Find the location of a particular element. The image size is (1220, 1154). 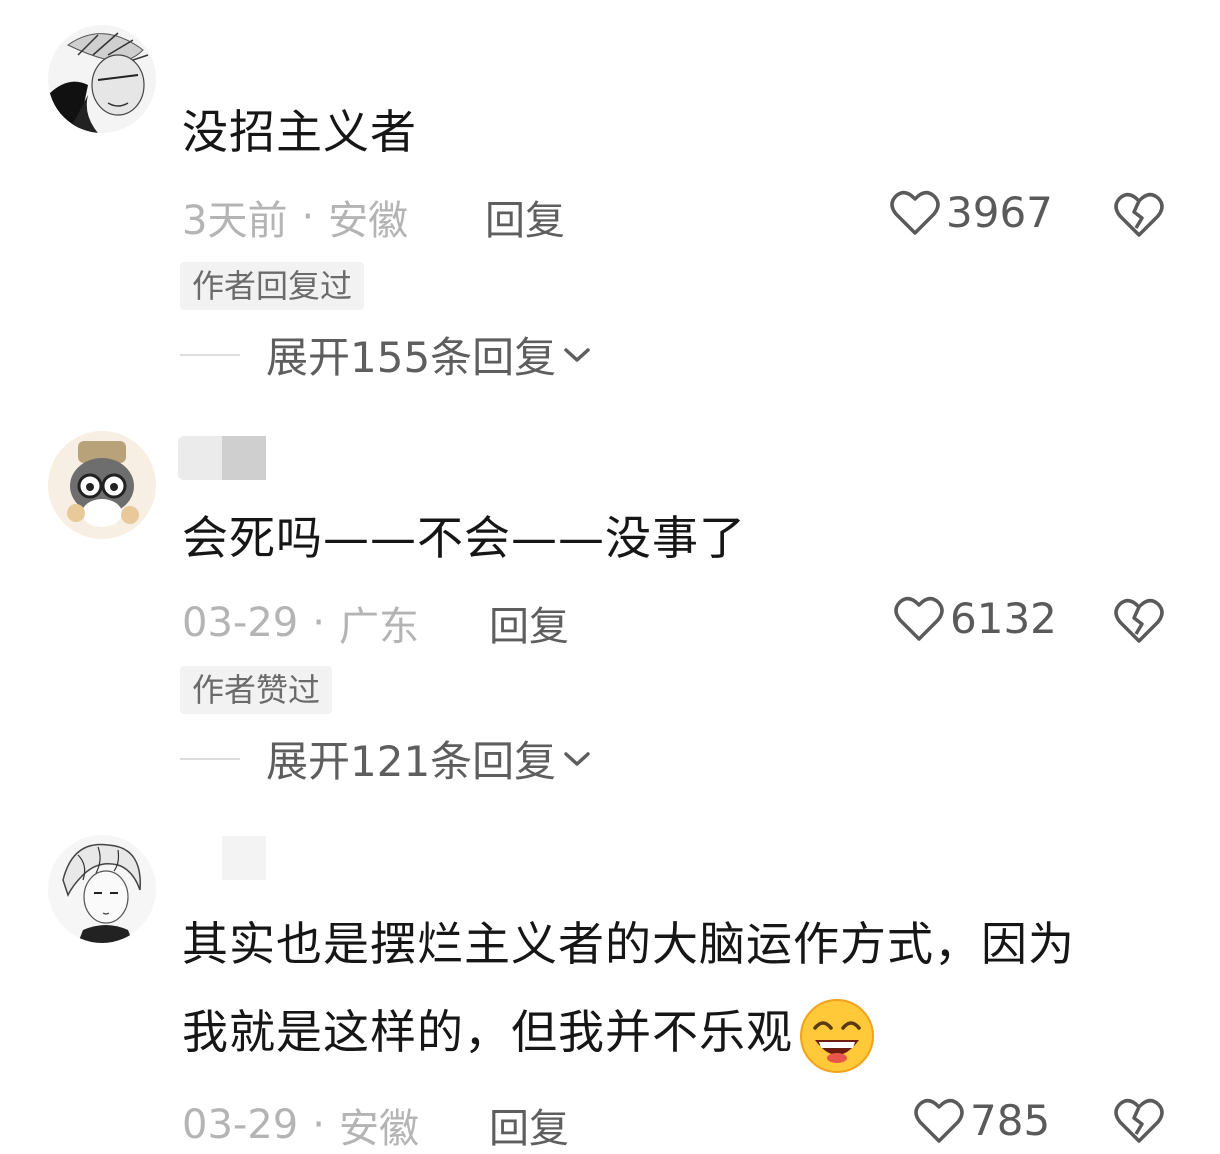

comment-time: 03-29 is located at coordinates (240, 1125).